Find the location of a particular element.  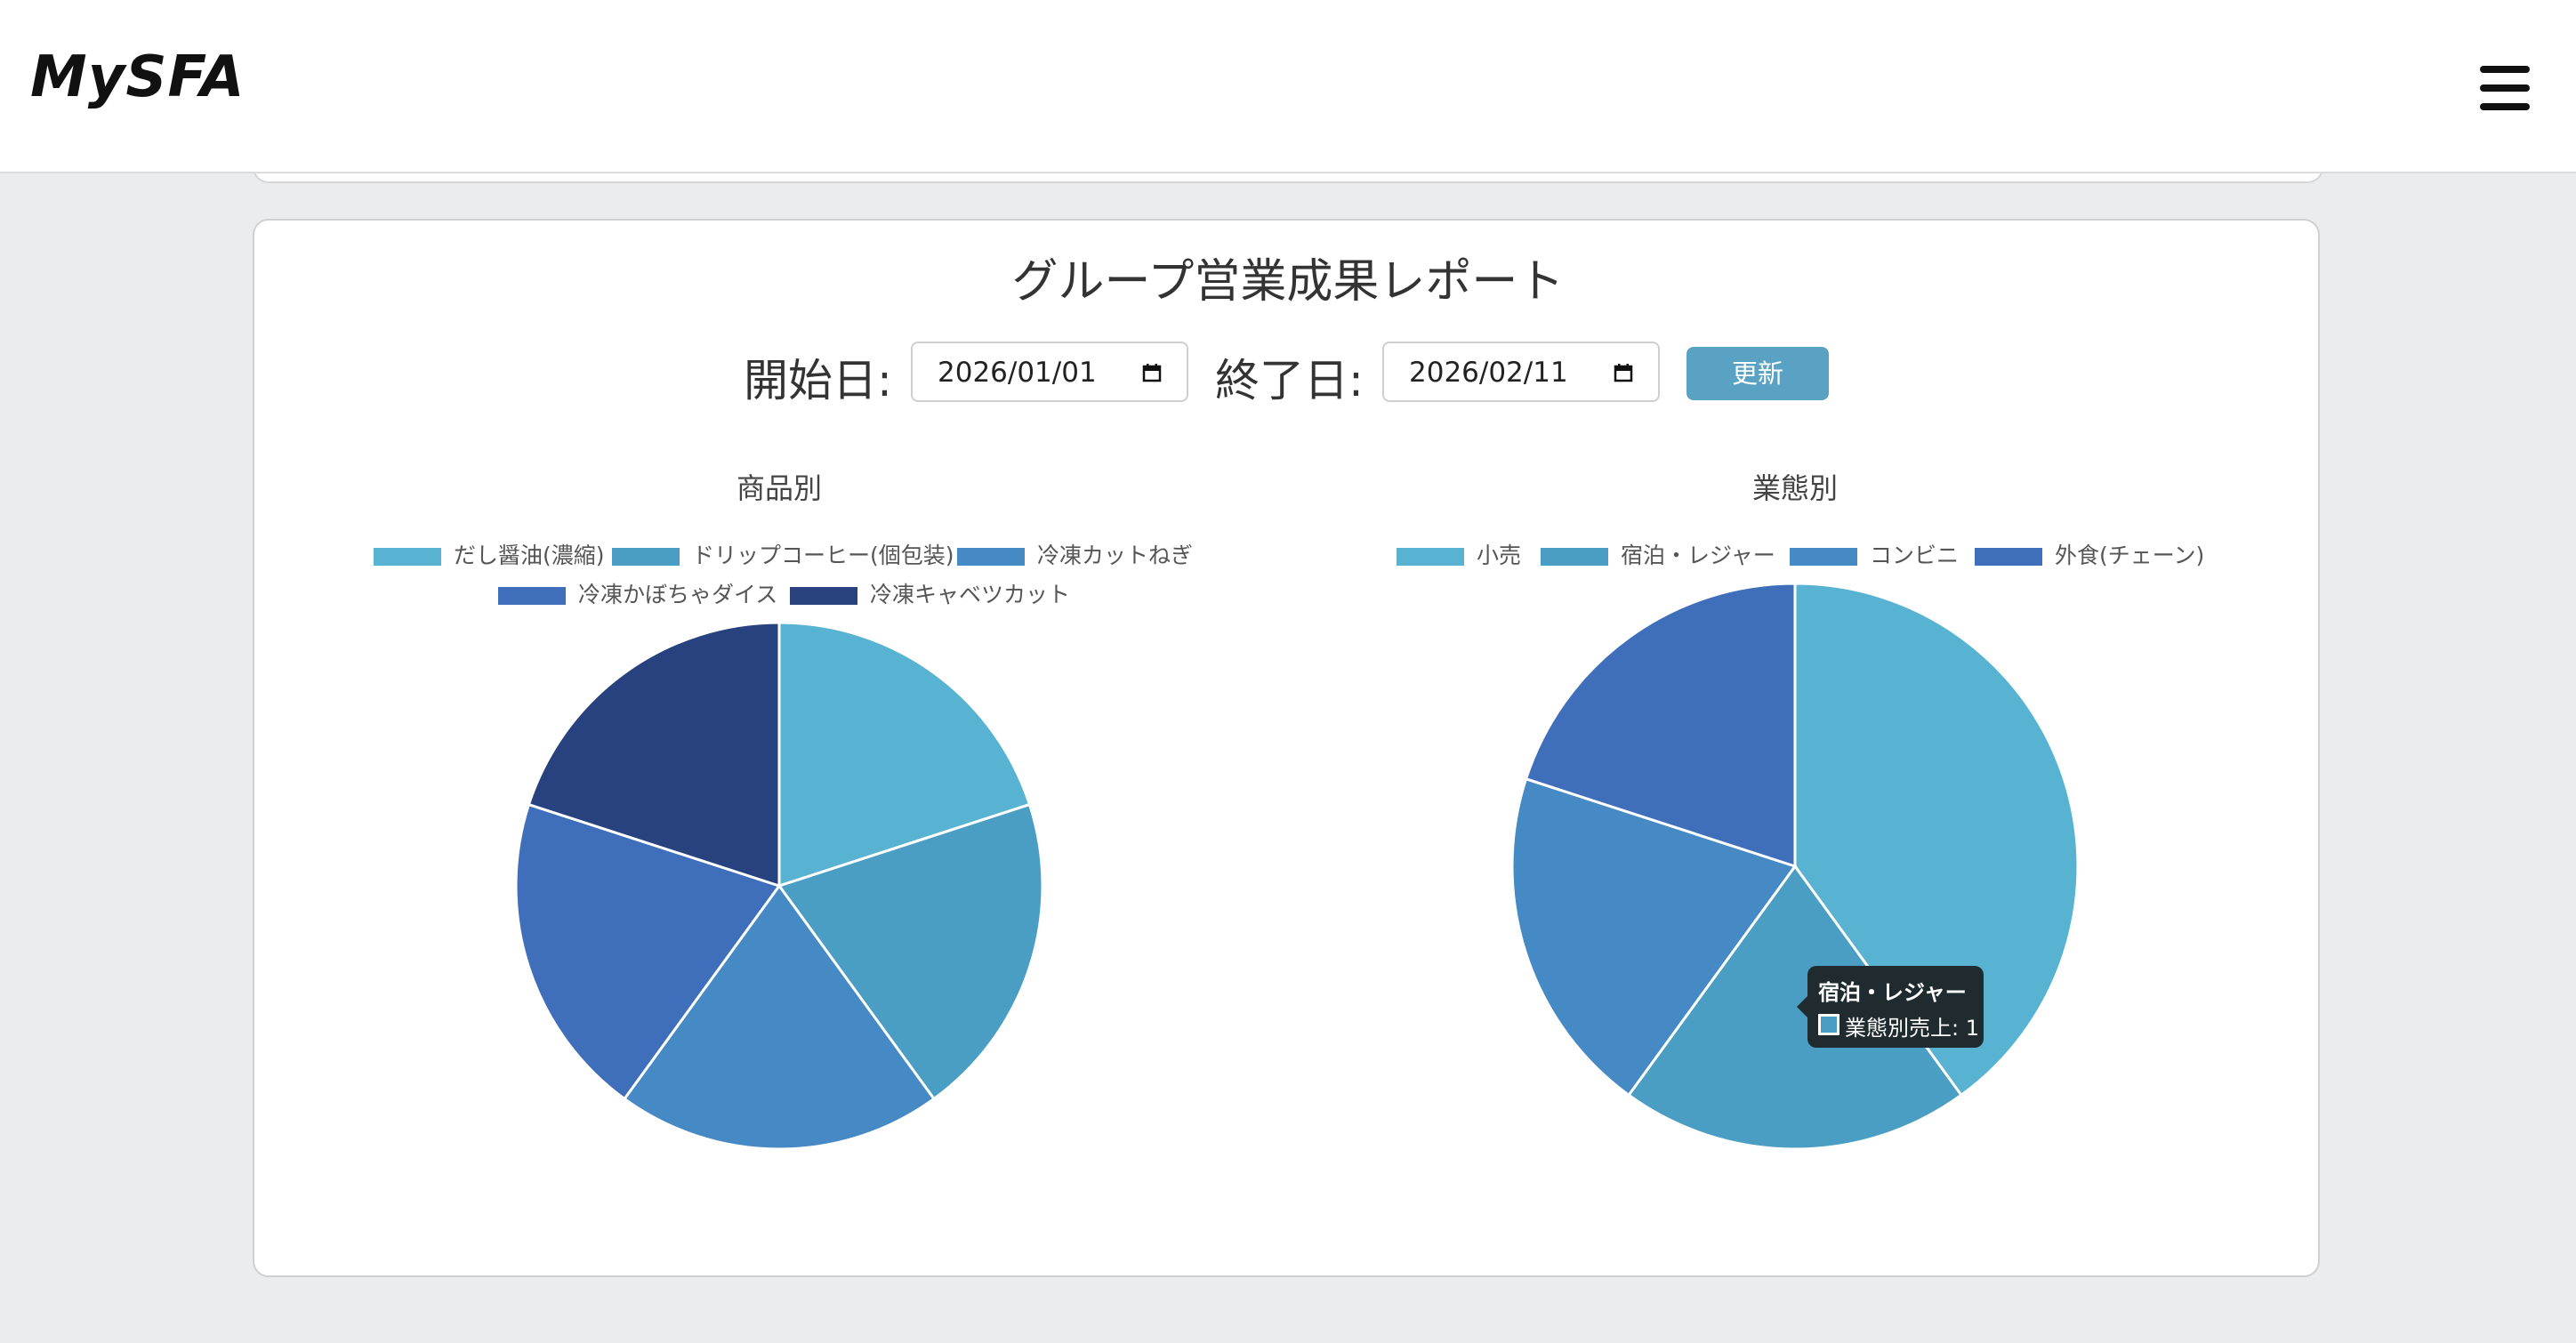

tooltip-value: 業態別売上: 1 is located at coordinates (1912, 1028).